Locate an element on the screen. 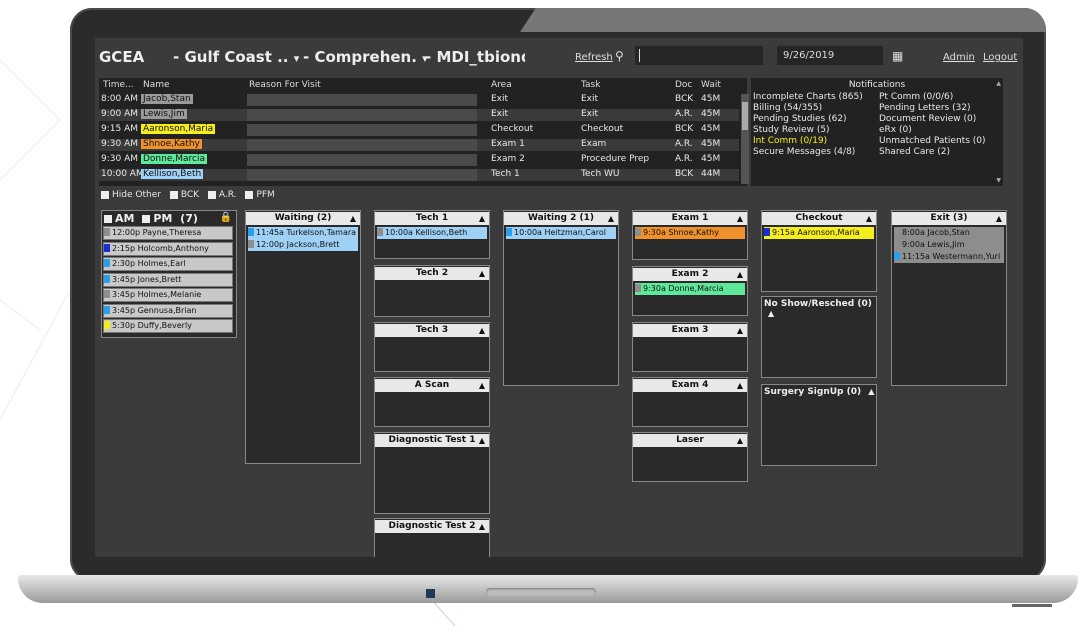 The width and height of the screenshot is (1091, 626). table-row: 8:00 AM Jacob,Stan Exit Exit BCK 45M is located at coordinates (419, 100).